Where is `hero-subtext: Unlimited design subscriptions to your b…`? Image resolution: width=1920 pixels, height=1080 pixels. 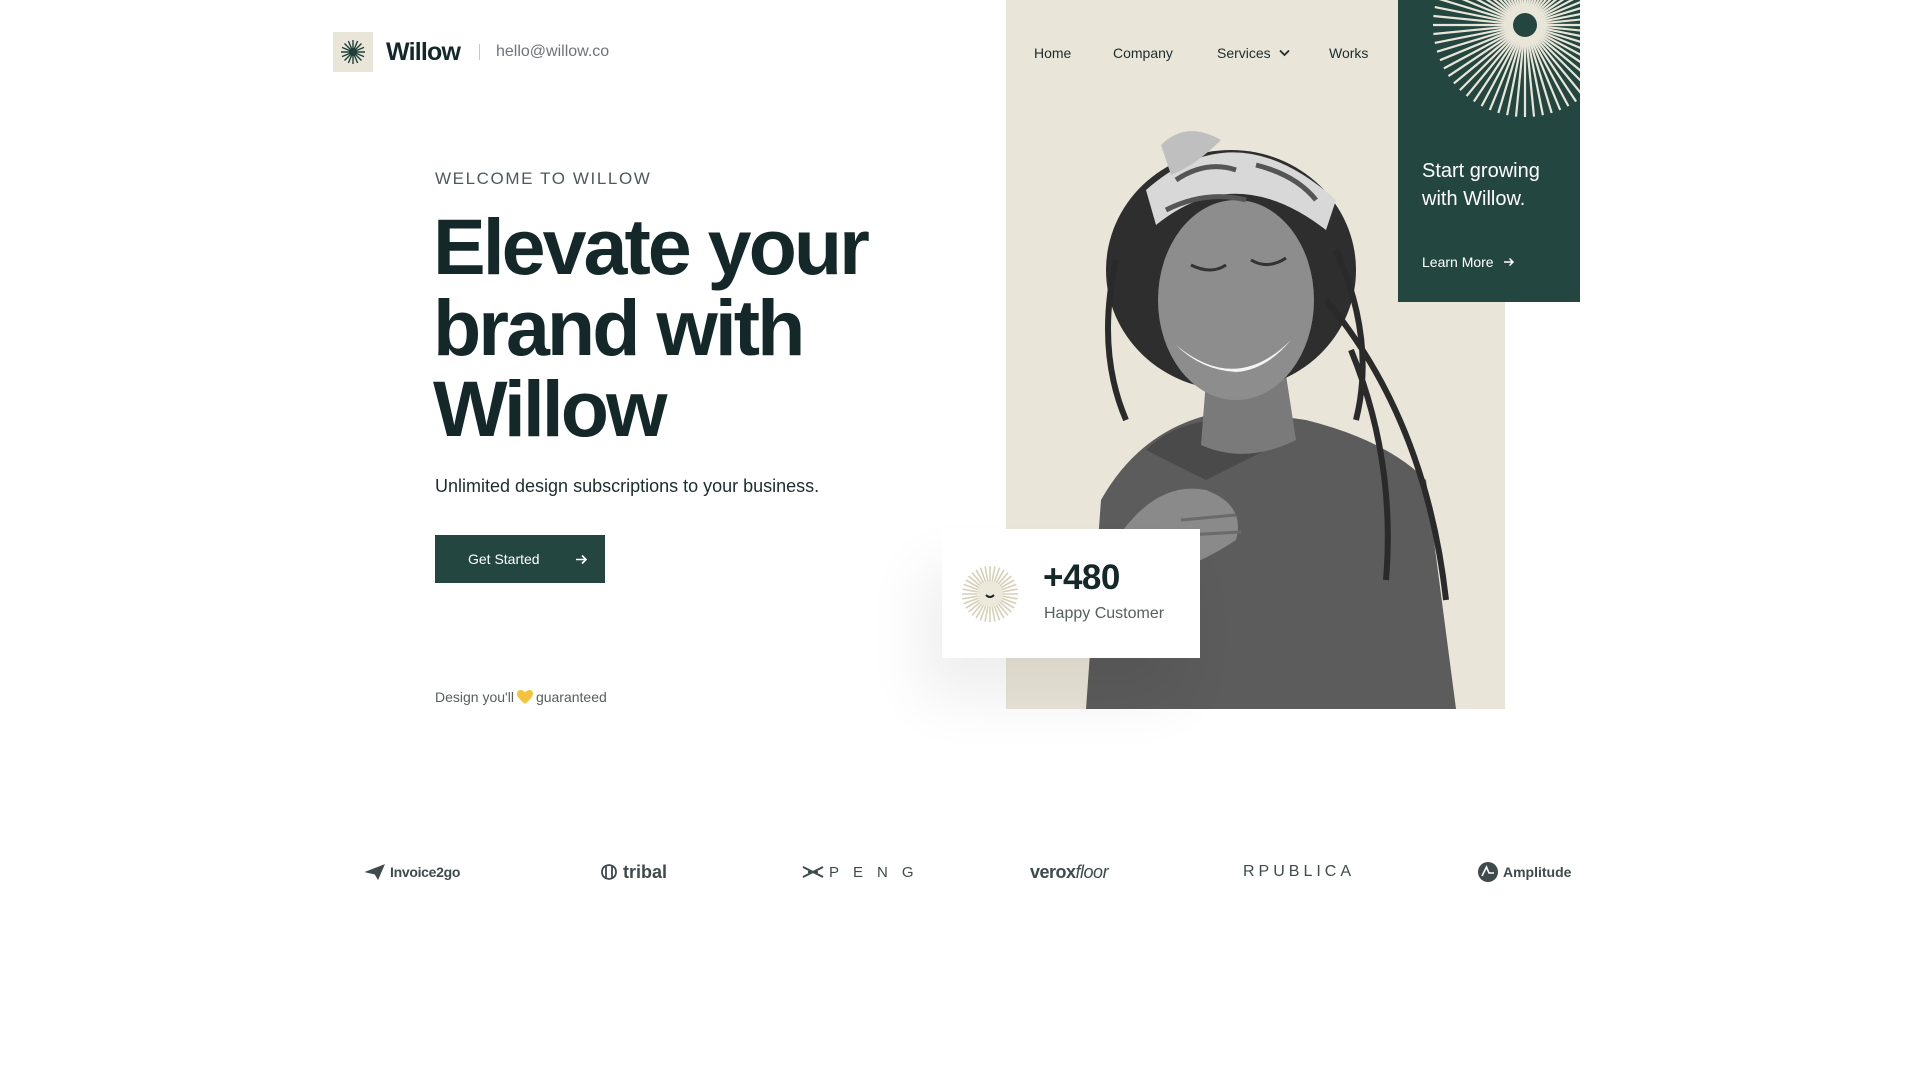
hero-subtext: Unlimited design subscriptions to your b… is located at coordinates (627, 486).